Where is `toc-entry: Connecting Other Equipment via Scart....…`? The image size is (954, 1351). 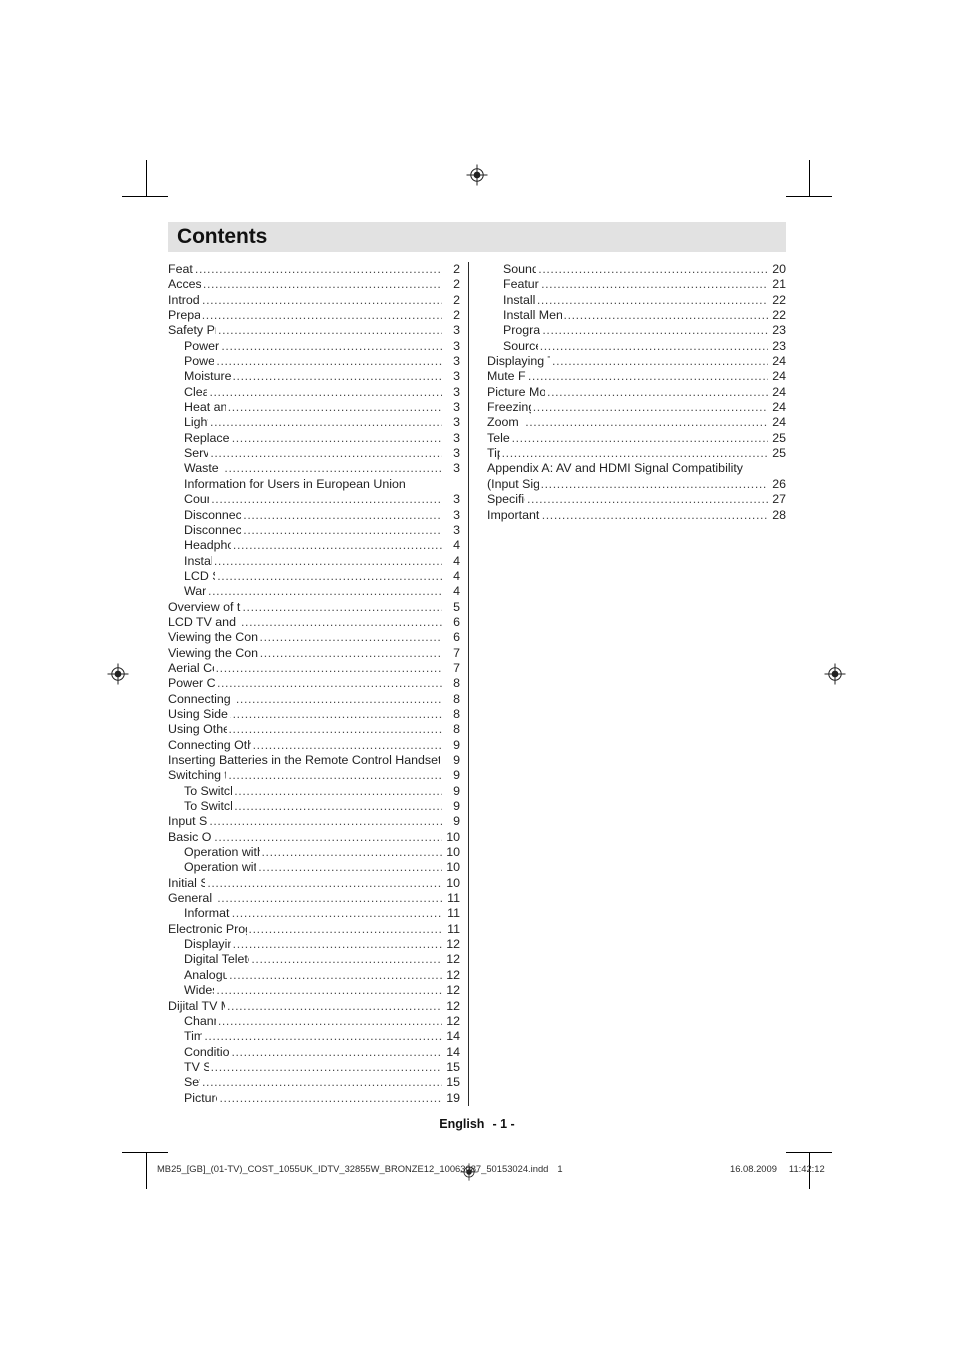
toc-entry: Connecting Other Equipment via Scart....… is located at coordinates (314, 745).